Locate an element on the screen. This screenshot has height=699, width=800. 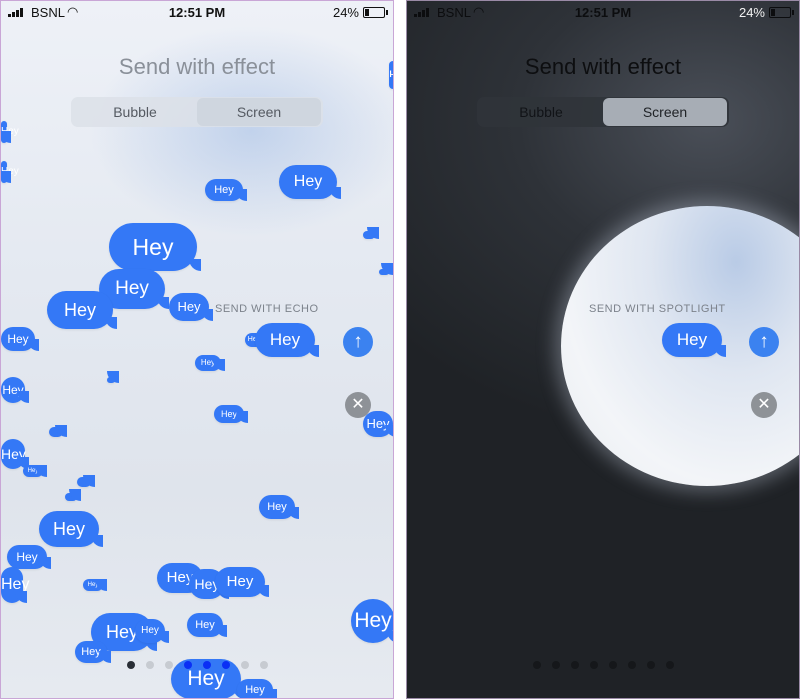
effect-name-label: SEND WITH ECHO is located at coordinates (267, 309).